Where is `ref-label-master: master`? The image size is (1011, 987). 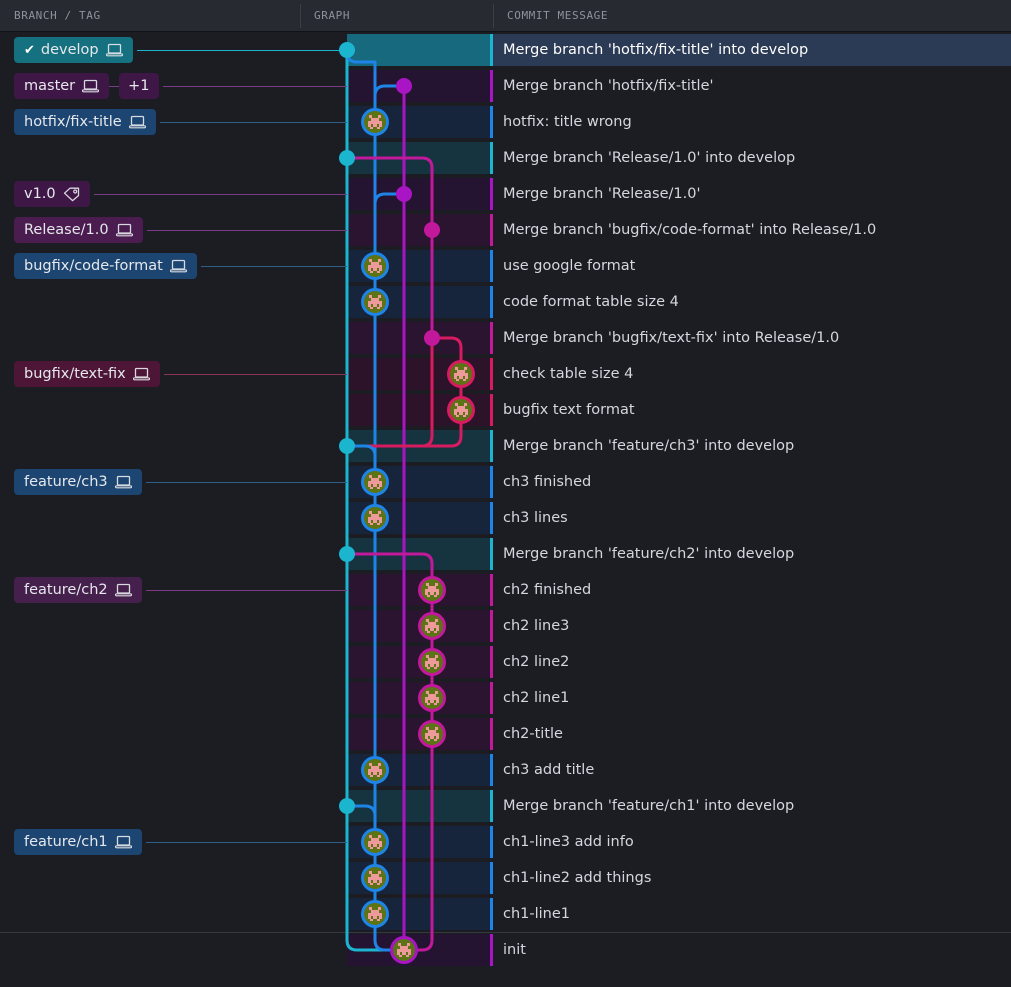
ref-label-master: master is located at coordinates (62, 86).